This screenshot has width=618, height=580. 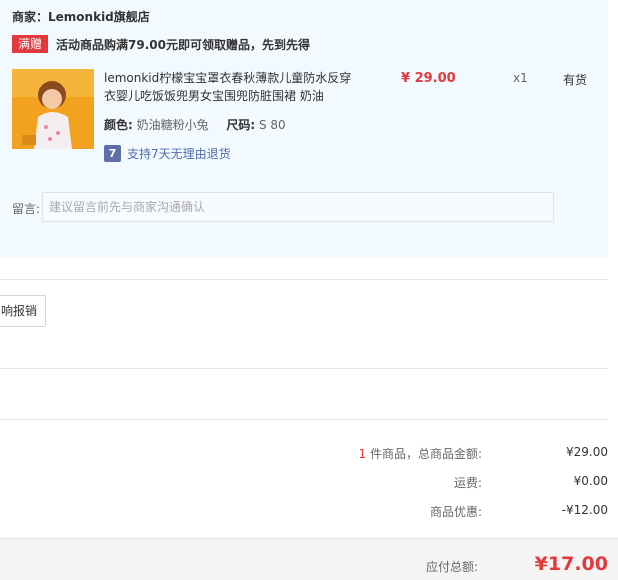 What do you see at coordinates (309, 559) in the screenshot?
I see `payable-total-bar: 应付总额: ¥17.00` at bounding box center [309, 559].